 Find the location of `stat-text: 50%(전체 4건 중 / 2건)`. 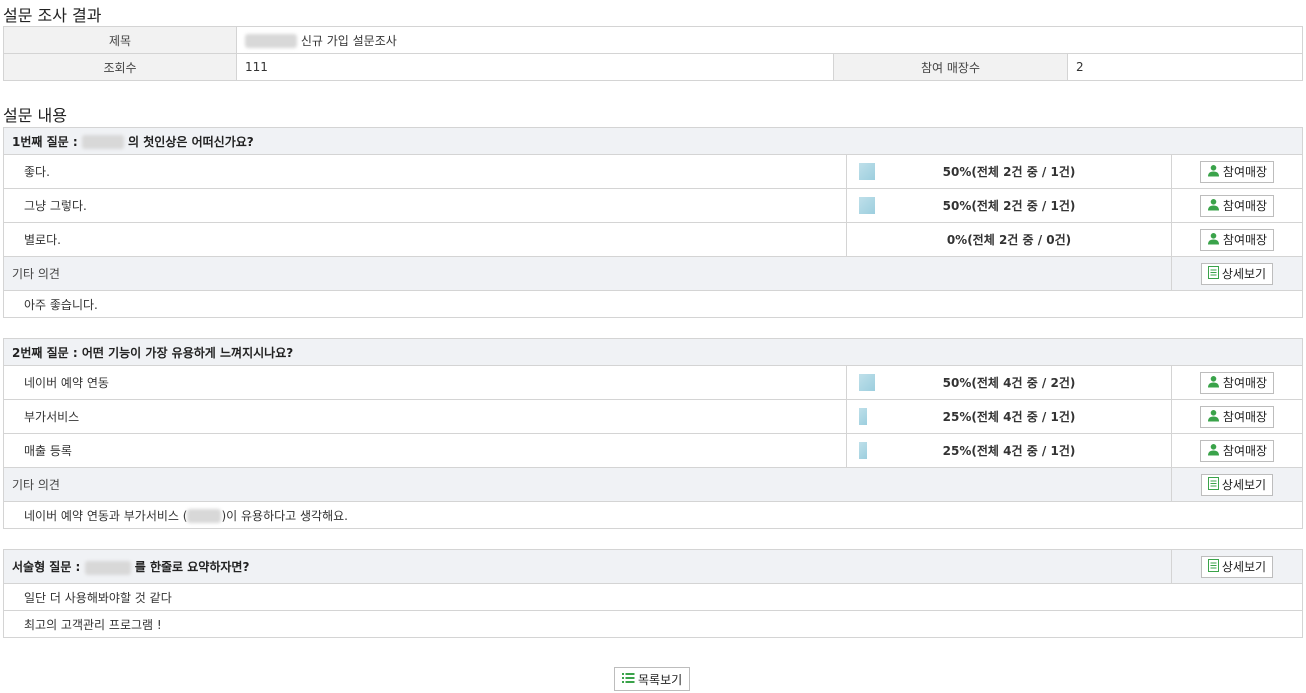

stat-text: 50%(전체 4건 중 / 2건) is located at coordinates (1009, 383).